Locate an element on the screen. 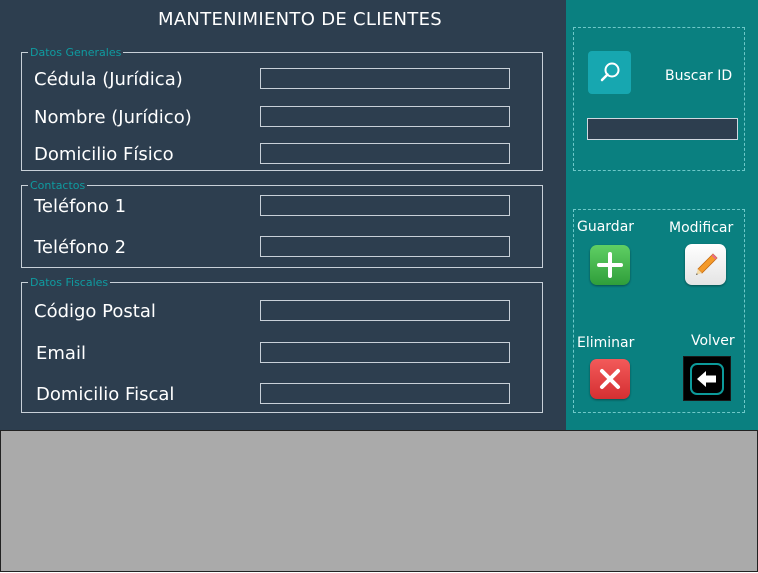 Image resolution: width=758 pixels, height=573 pixels. group-fiscal-legend: Datos Fiscales is located at coordinates (69, 282).